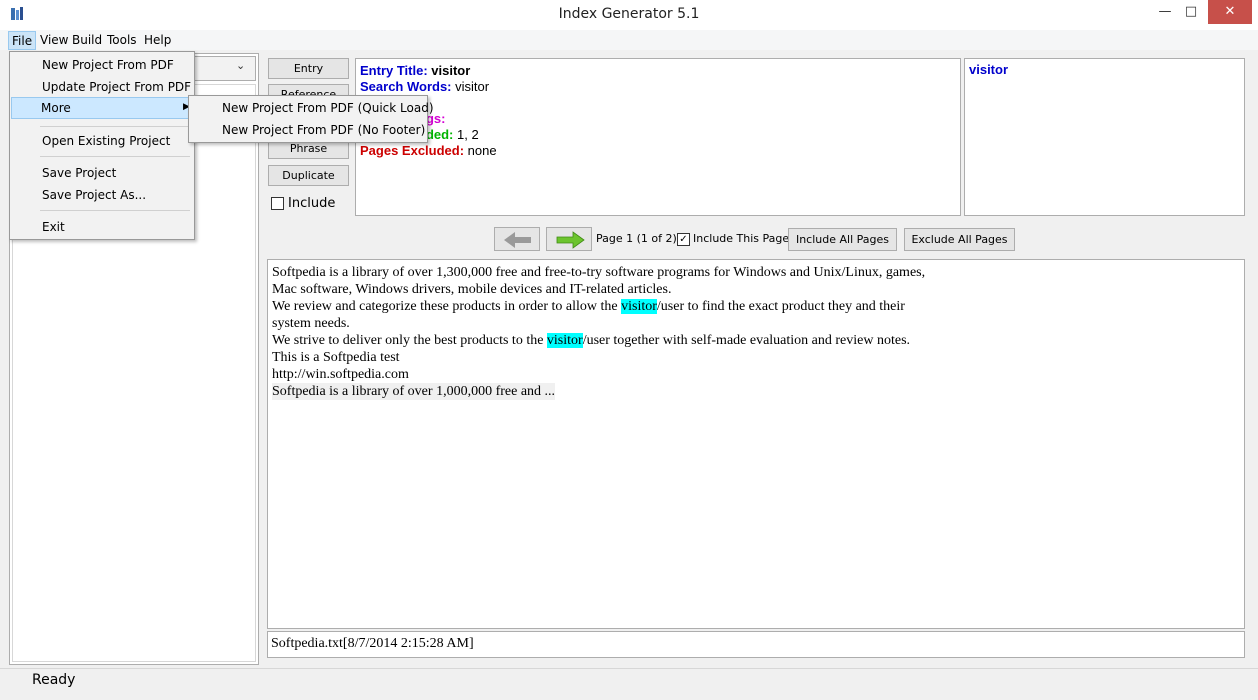  What do you see at coordinates (959, 239) in the screenshot?
I see `exclude-all-pages-button: Exclude All Pages` at bounding box center [959, 239].